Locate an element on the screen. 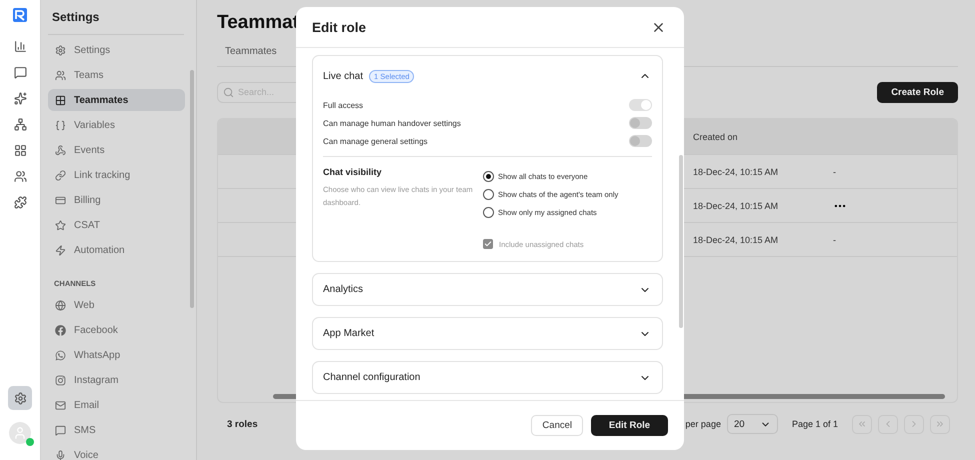  double-chevron-left-icon is located at coordinates (862, 424).